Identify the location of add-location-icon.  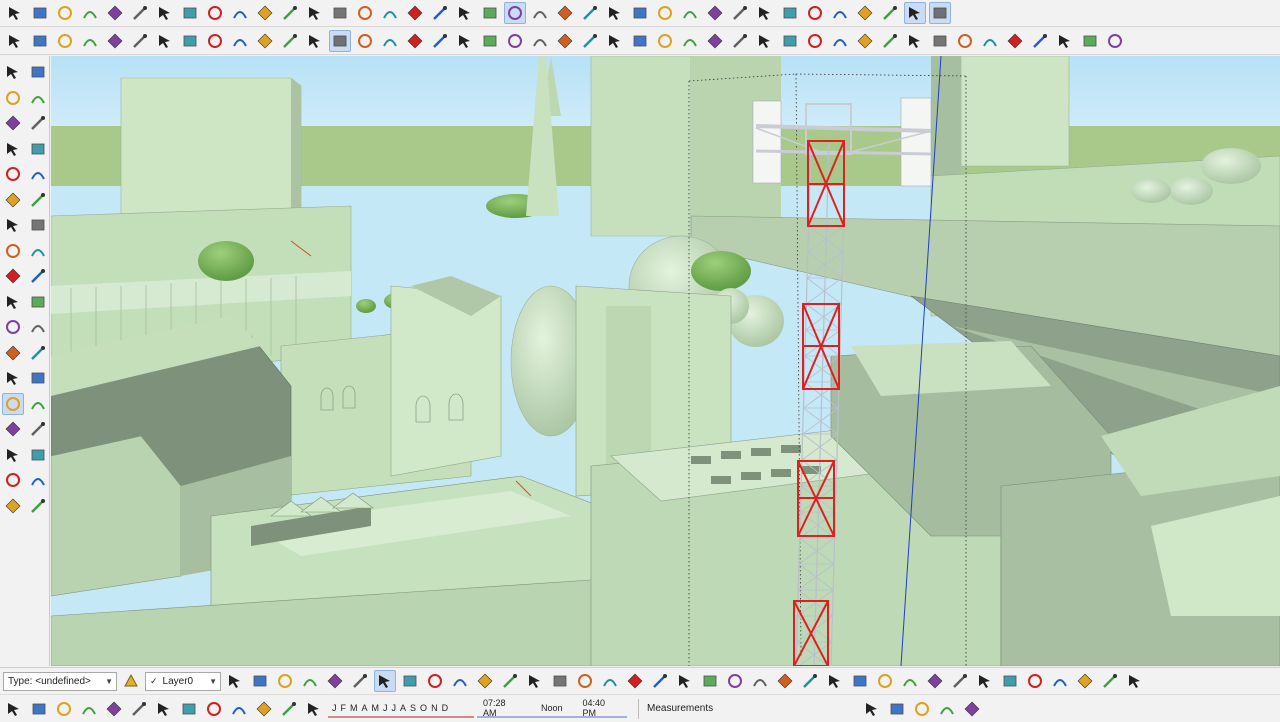
(14, 709).